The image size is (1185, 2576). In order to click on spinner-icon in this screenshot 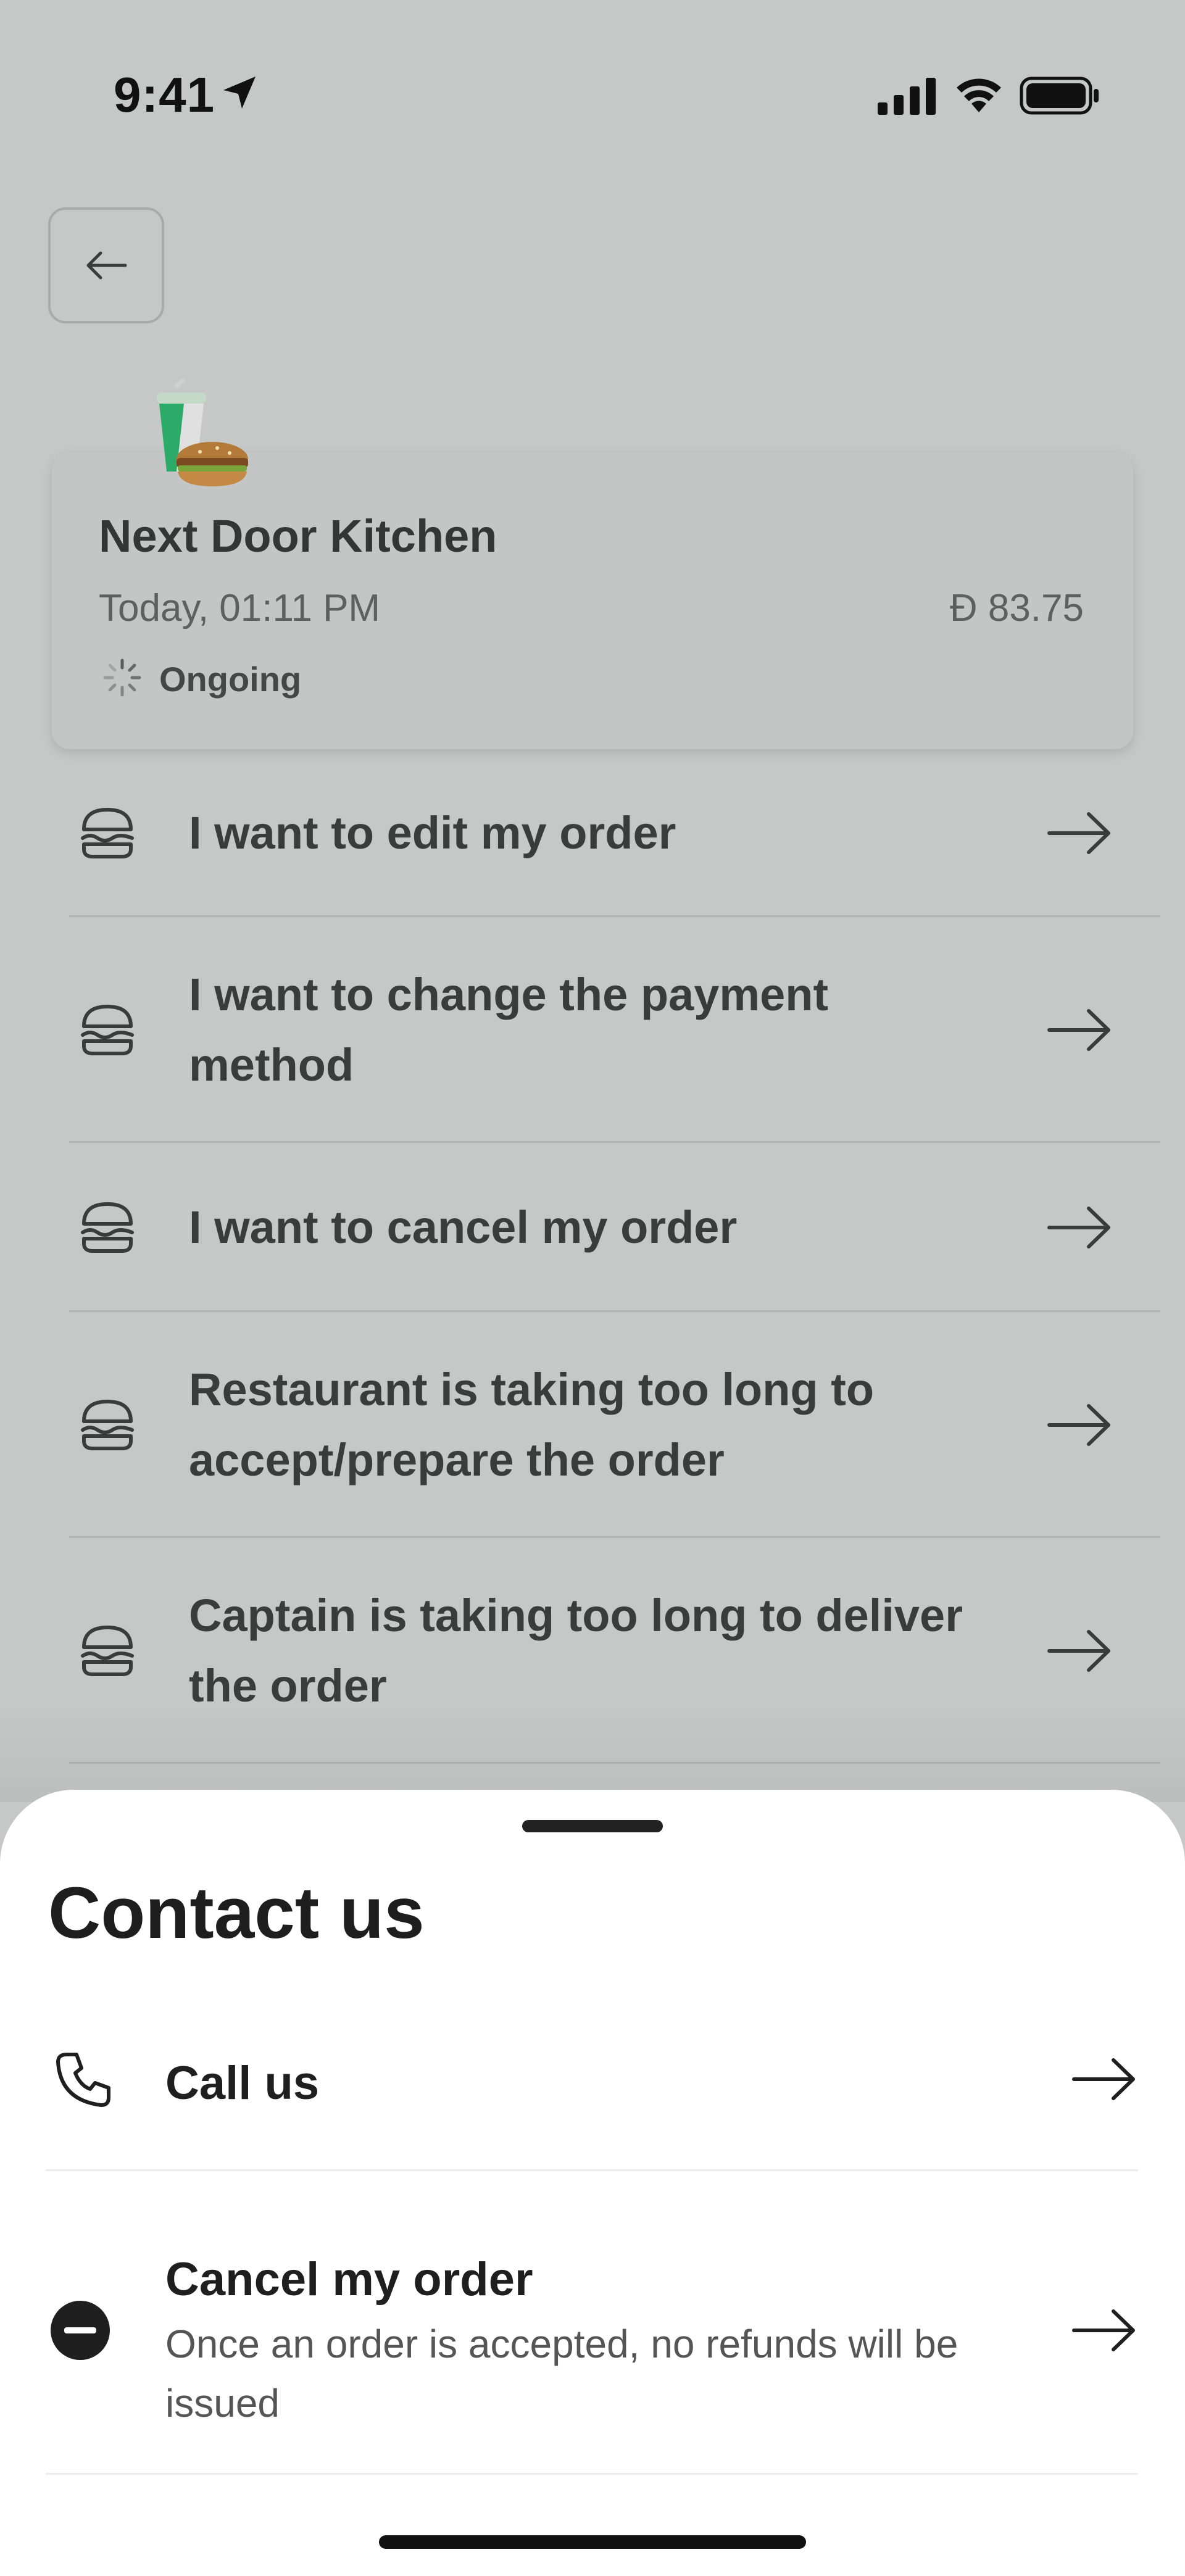, I will do `click(122, 678)`.